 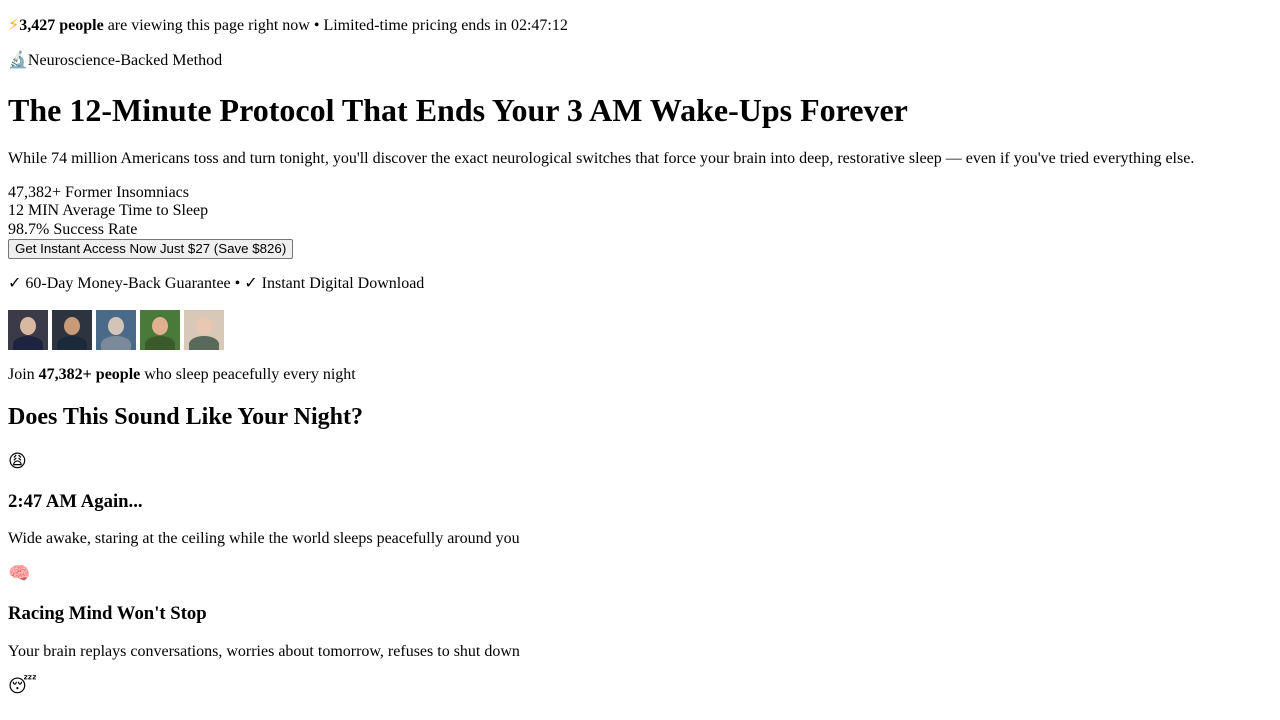 What do you see at coordinates (14, 24) in the screenshot?
I see `lightning-icon: ⚡` at bounding box center [14, 24].